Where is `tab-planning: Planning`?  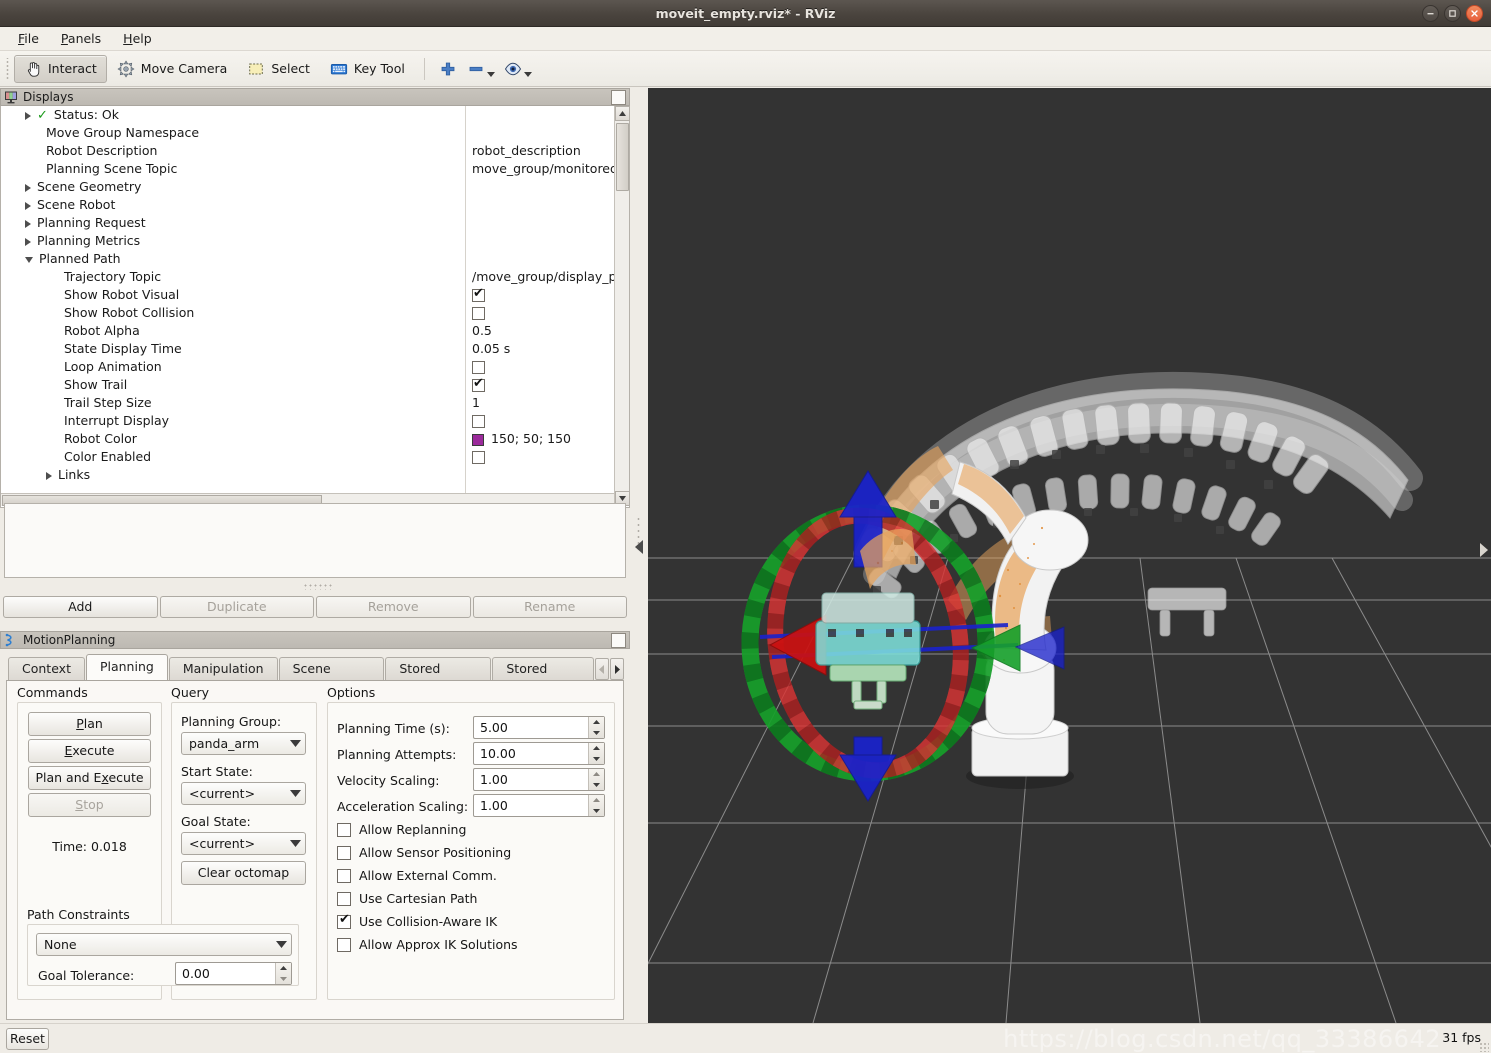
tab-planning: Planning is located at coordinates (126, 667).